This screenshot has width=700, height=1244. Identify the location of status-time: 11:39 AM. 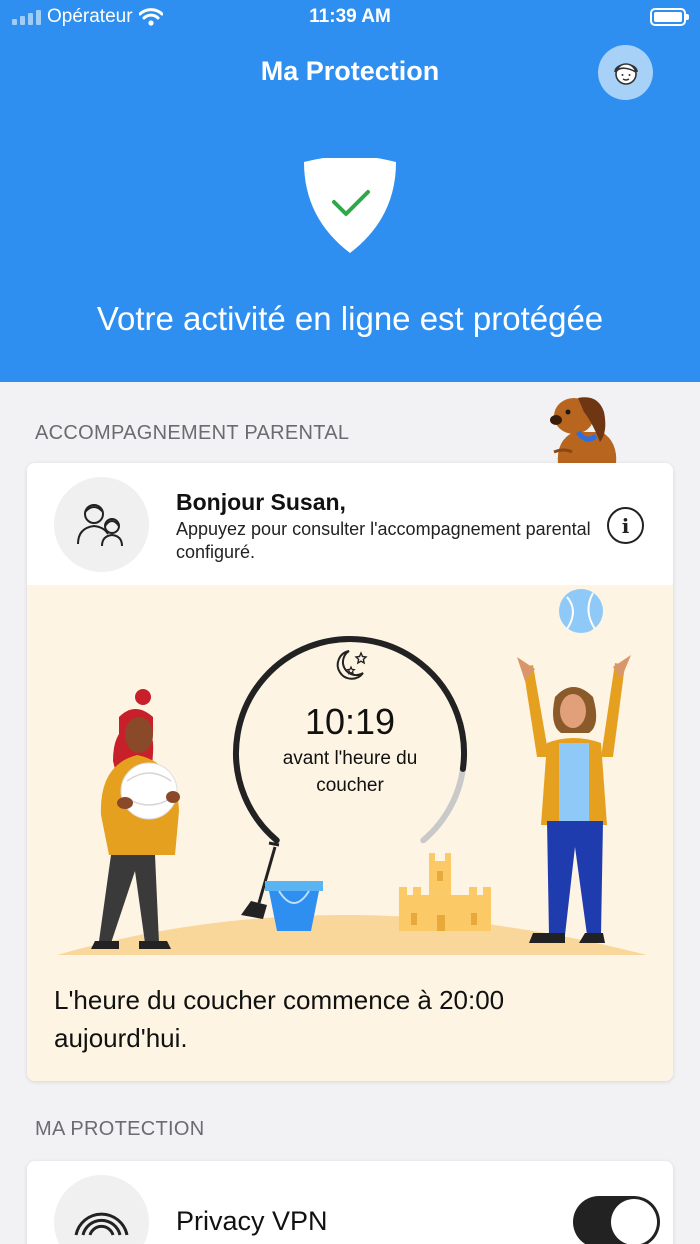
(350, 16).